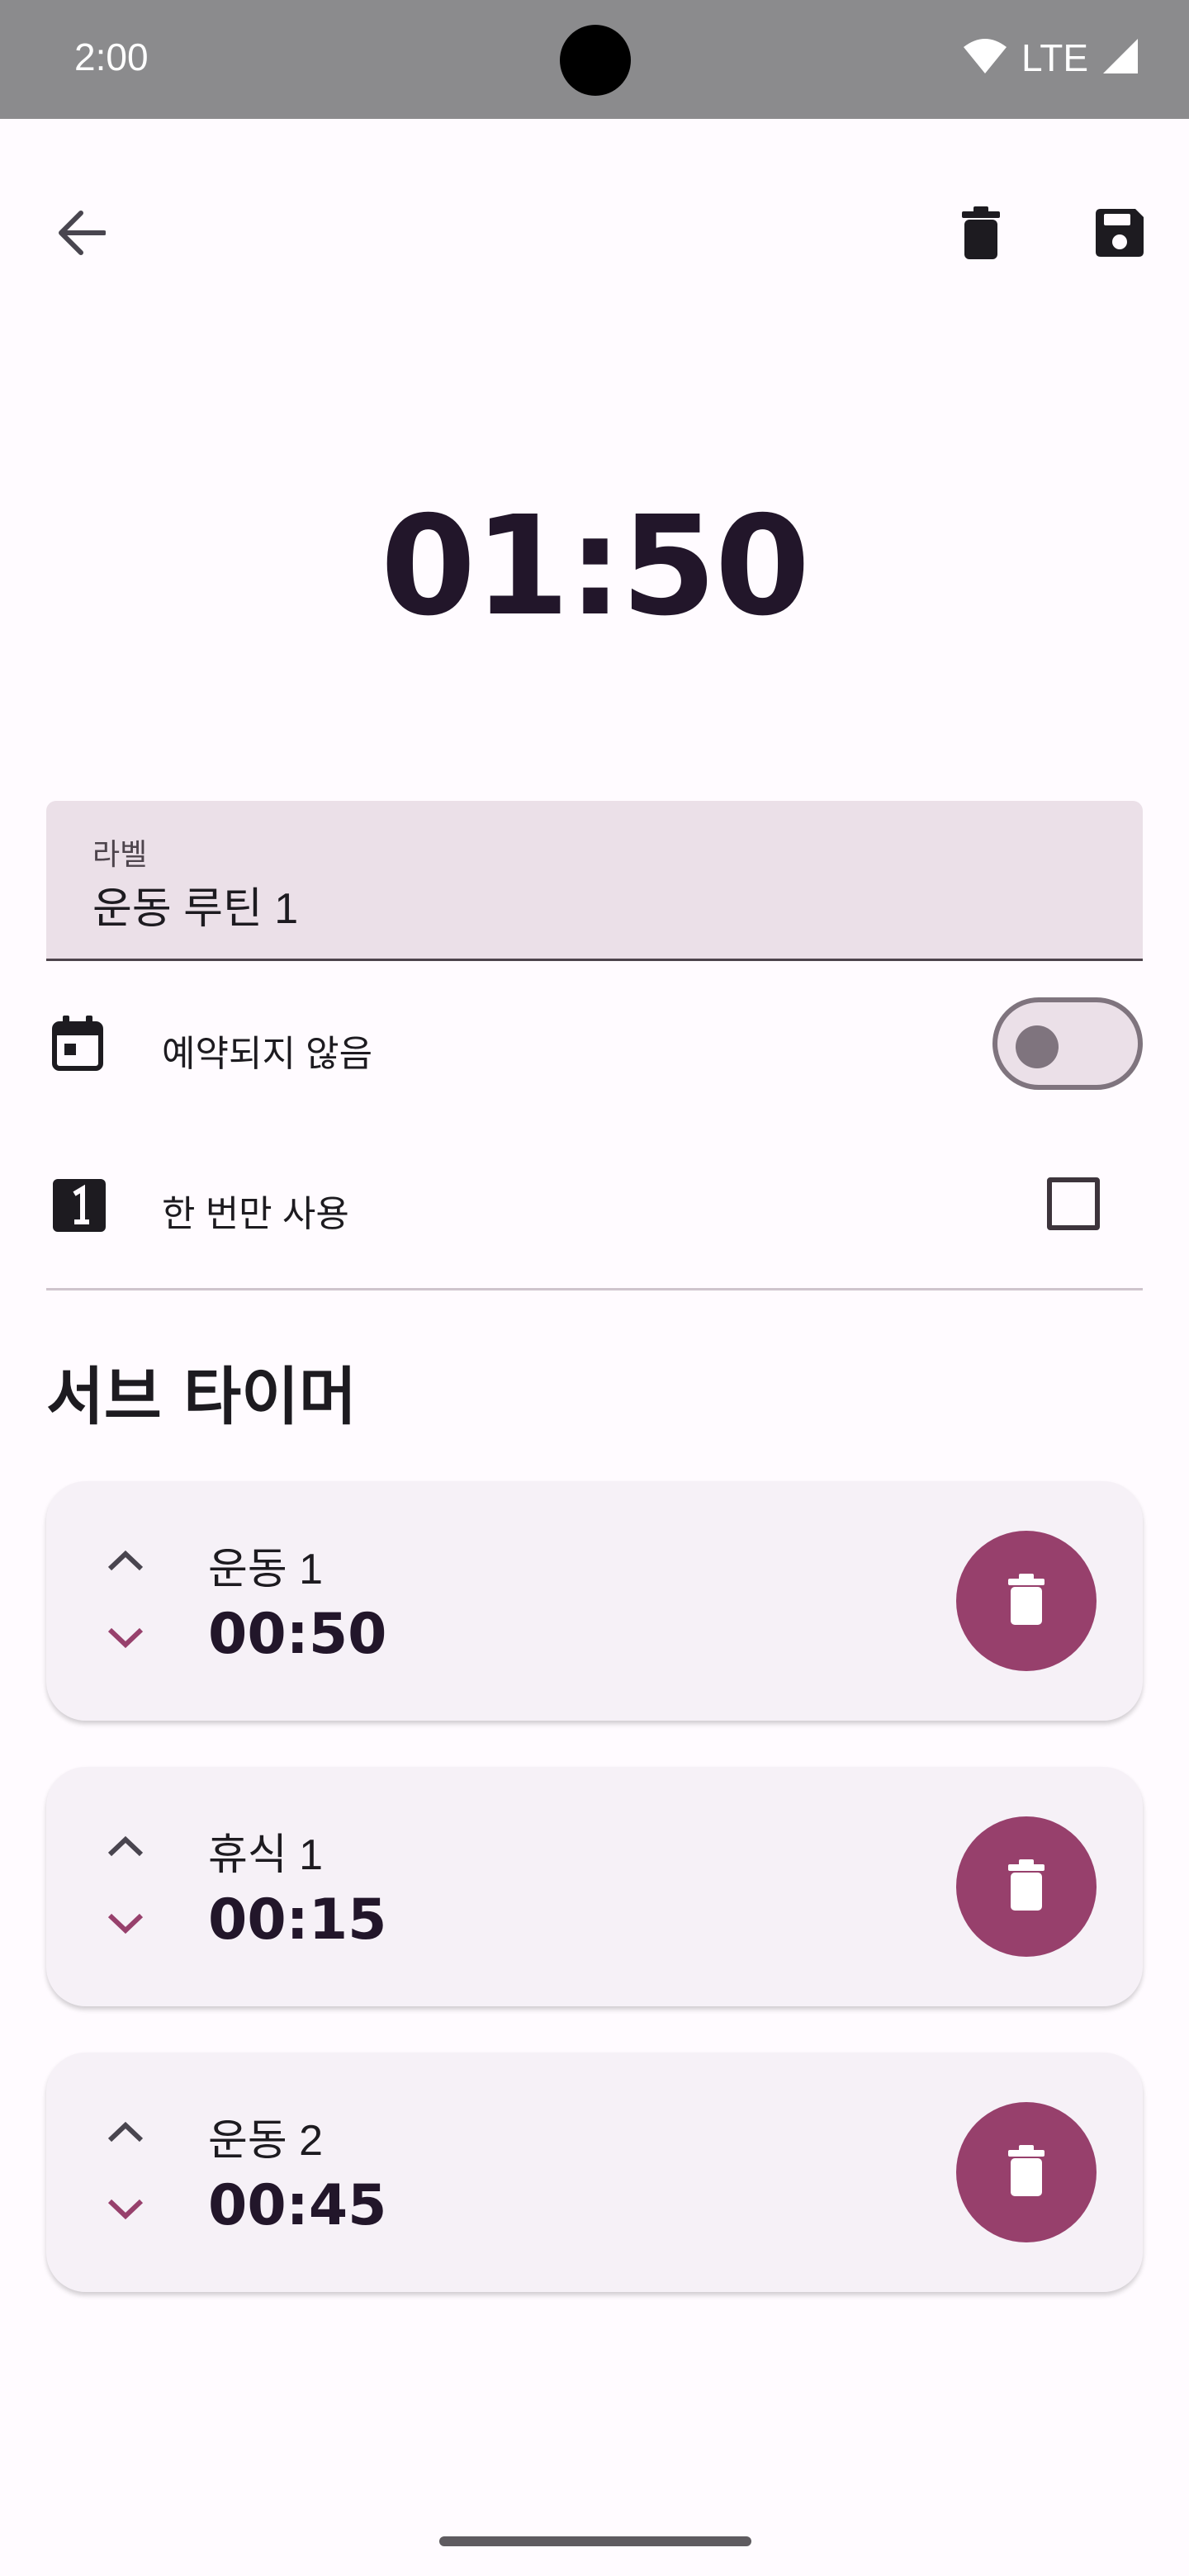 Image resolution: width=1189 pixels, height=2576 pixels. Describe the element at coordinates (1037, 1046) in the screenshot. I see `schedule-toggle-thumb` at that location.